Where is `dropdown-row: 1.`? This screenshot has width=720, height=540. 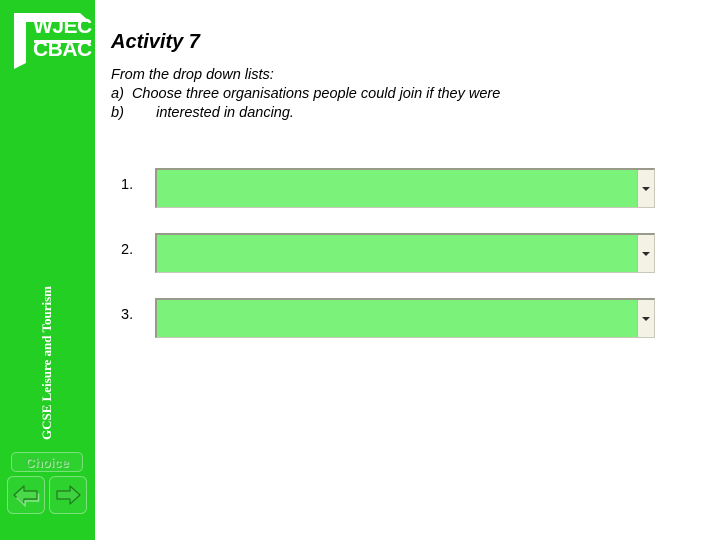 dropdown-row: 1. is located at coordinates (407, 188).